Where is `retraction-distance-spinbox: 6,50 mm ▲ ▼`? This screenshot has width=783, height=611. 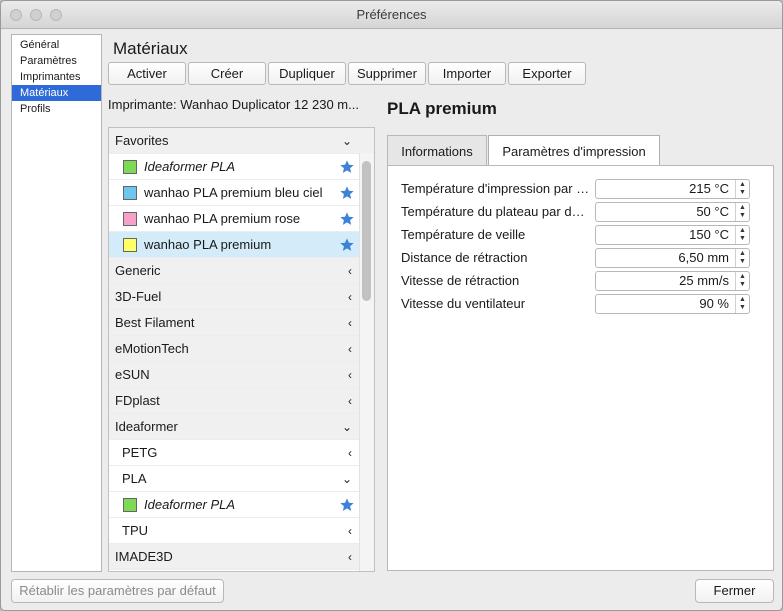
retraction-distance-spinbox: 6,50 mm ▲ ▼ is located at coordinates (672, 258).